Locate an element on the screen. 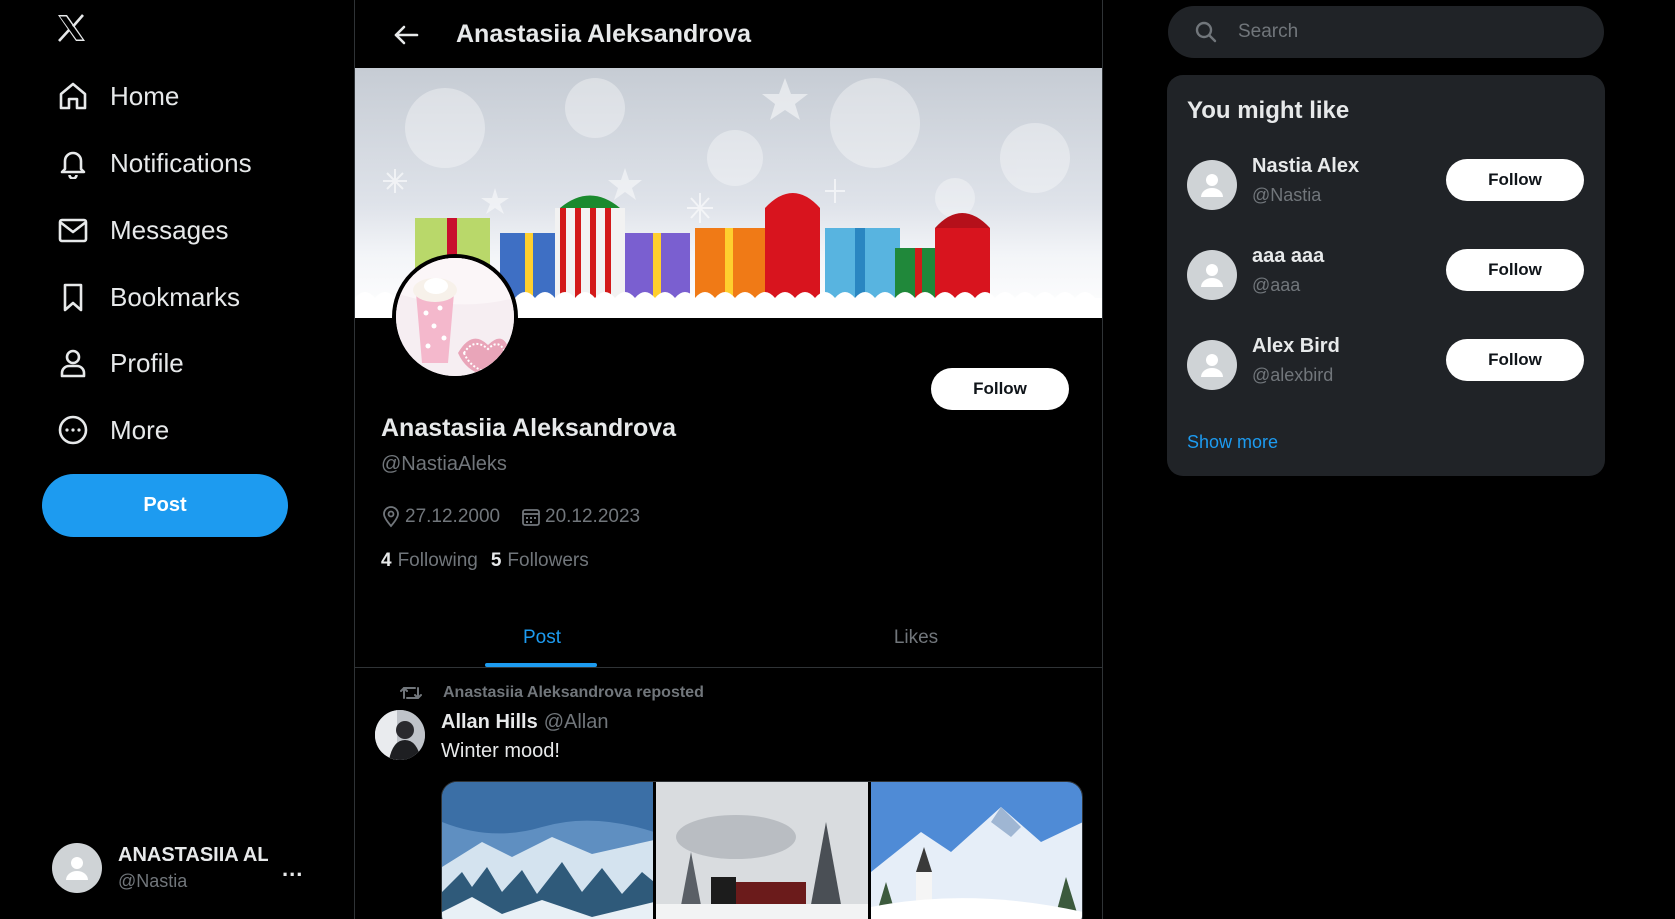  calendar-icon is located at coordinates (531, 517).